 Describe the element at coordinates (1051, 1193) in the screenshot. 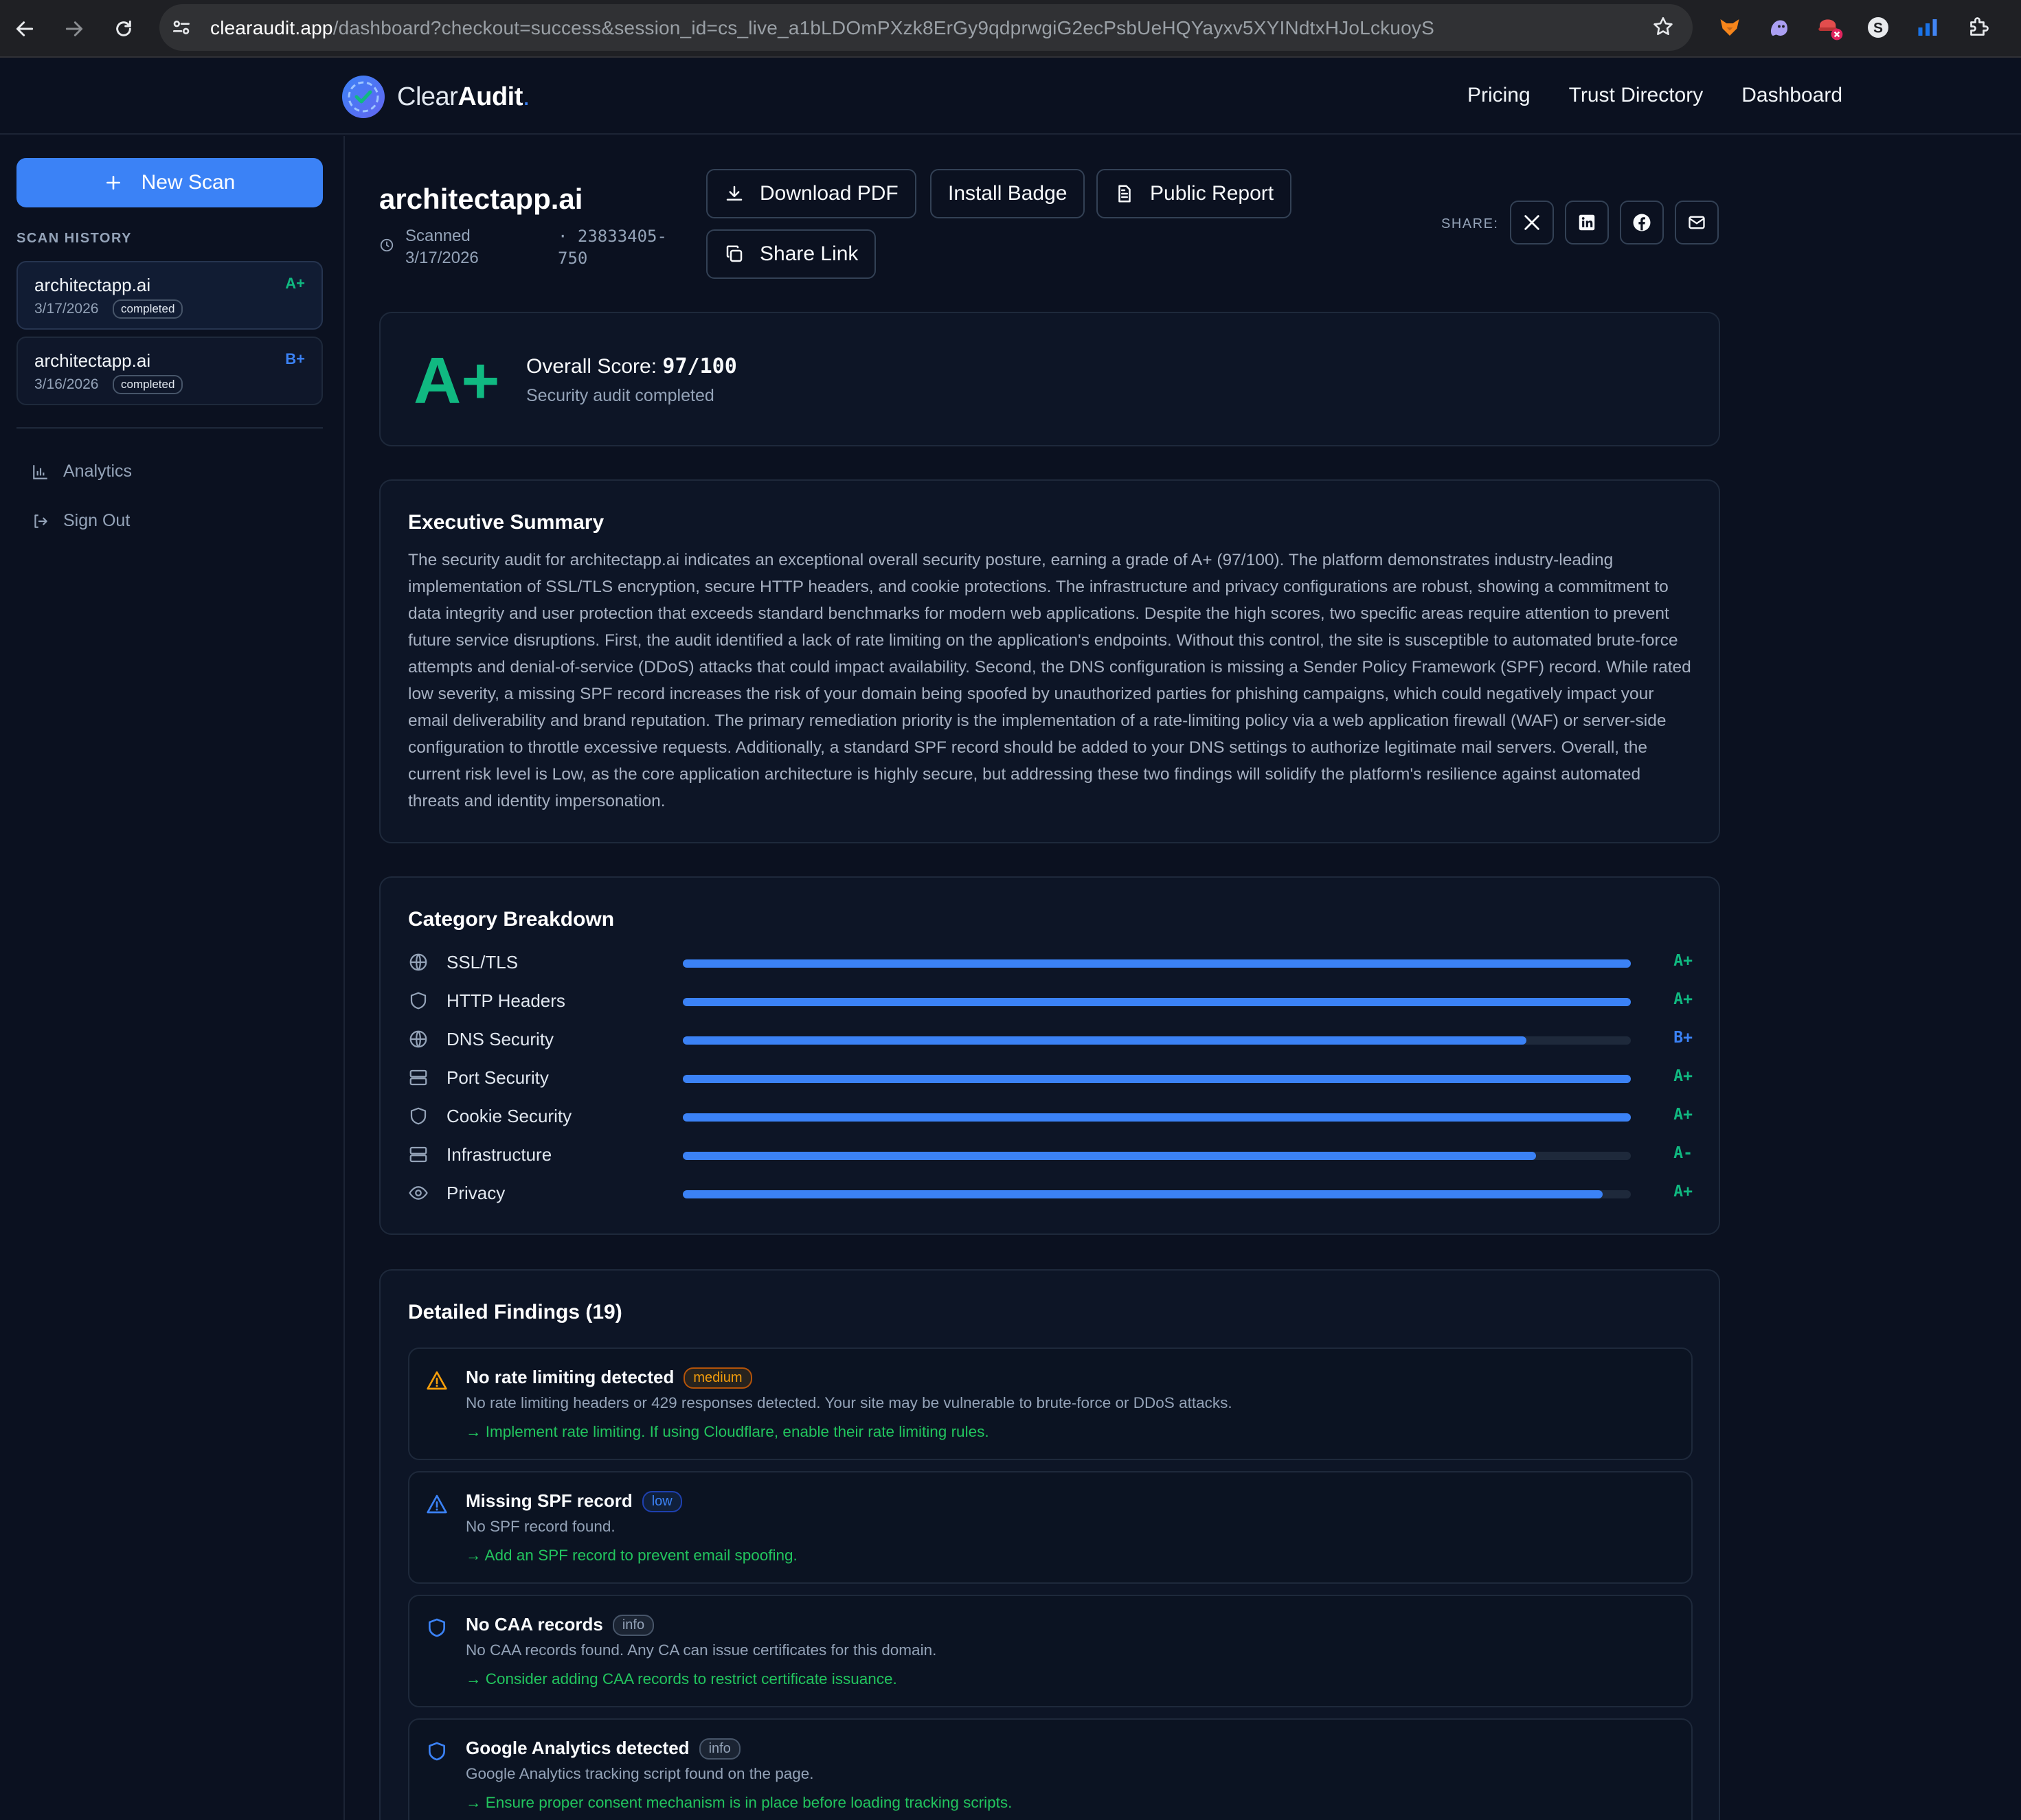

I see `category-row: PrivacyA+` at that location.